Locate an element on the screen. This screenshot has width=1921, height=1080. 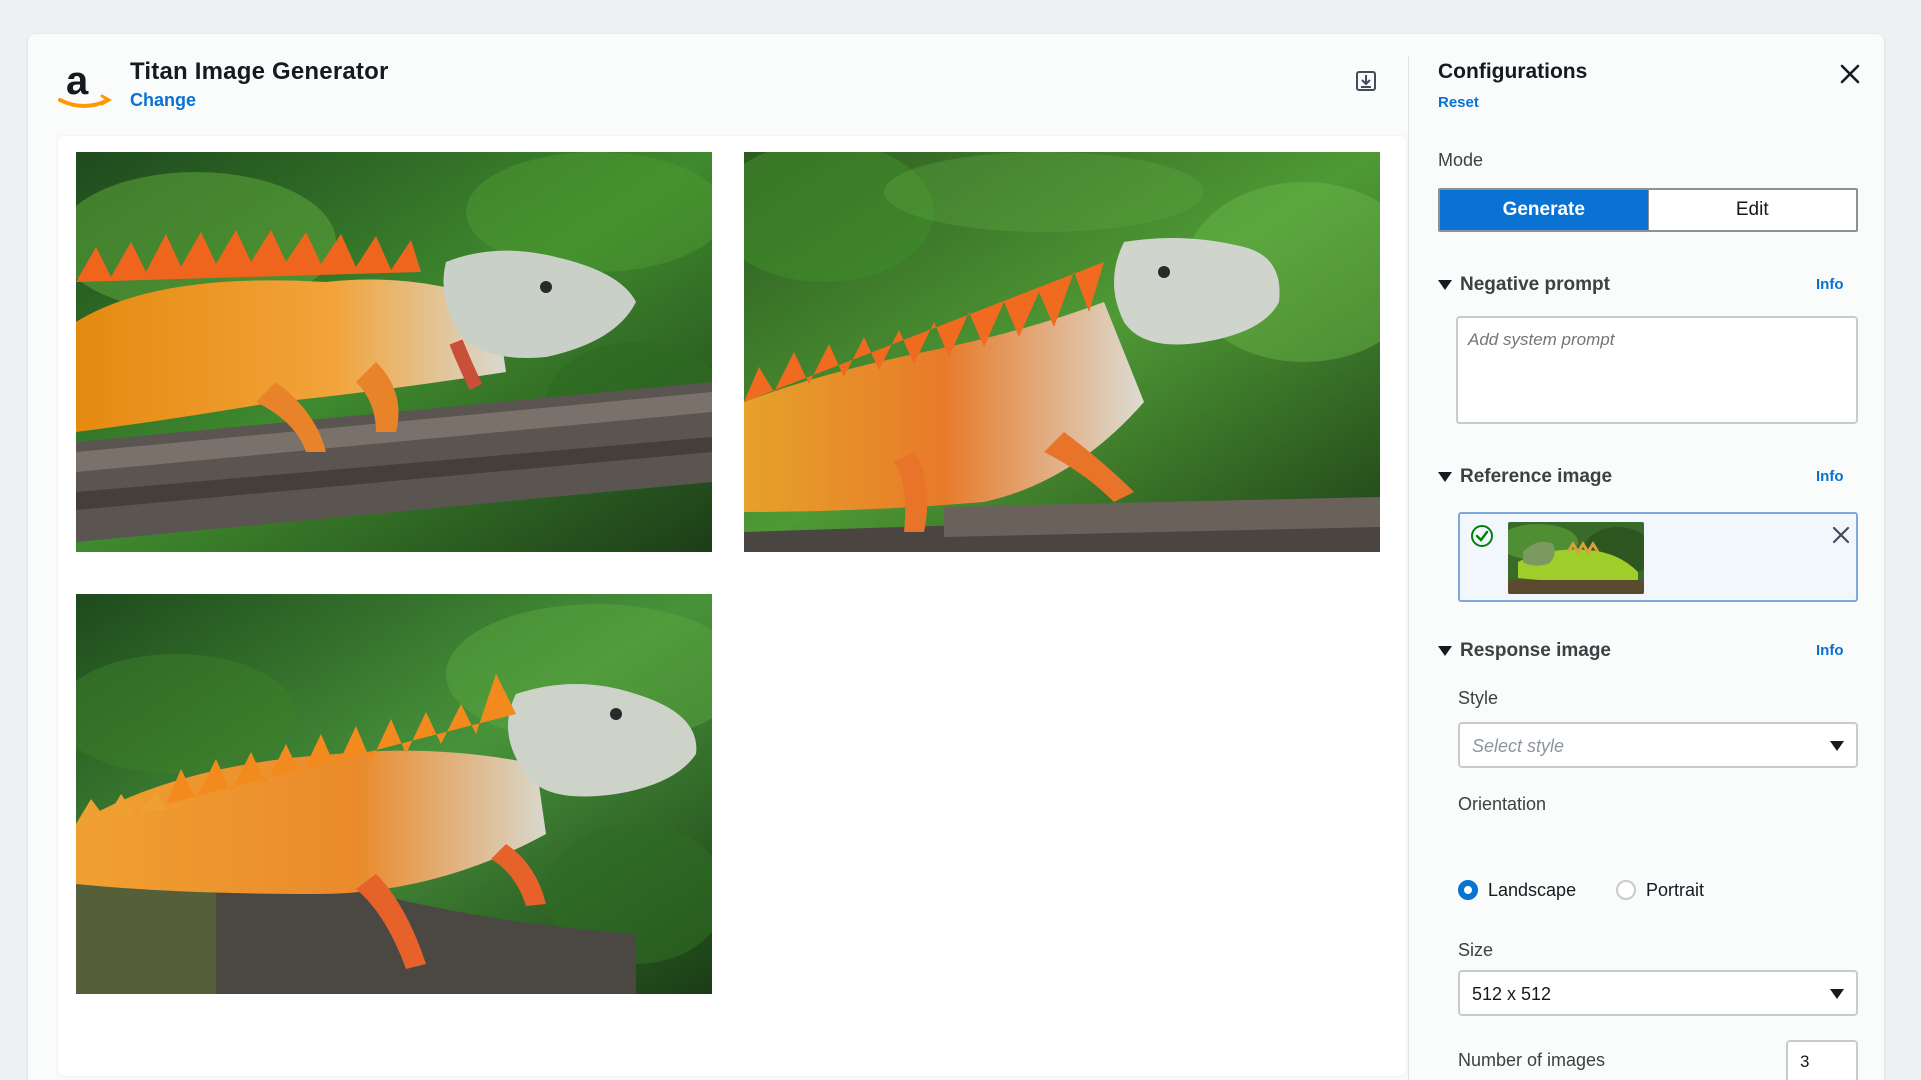
model-title: Titan Image Generator is located at coordinates (259, 71).